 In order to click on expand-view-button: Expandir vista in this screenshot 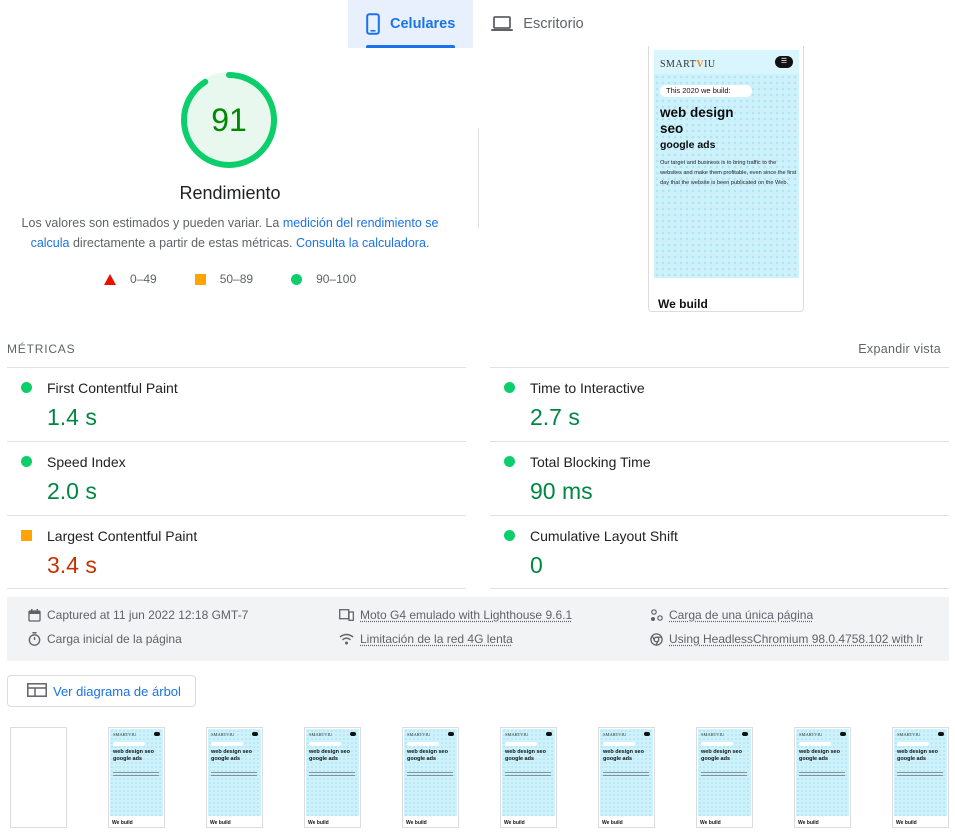, I will do `click(899, 349)`.